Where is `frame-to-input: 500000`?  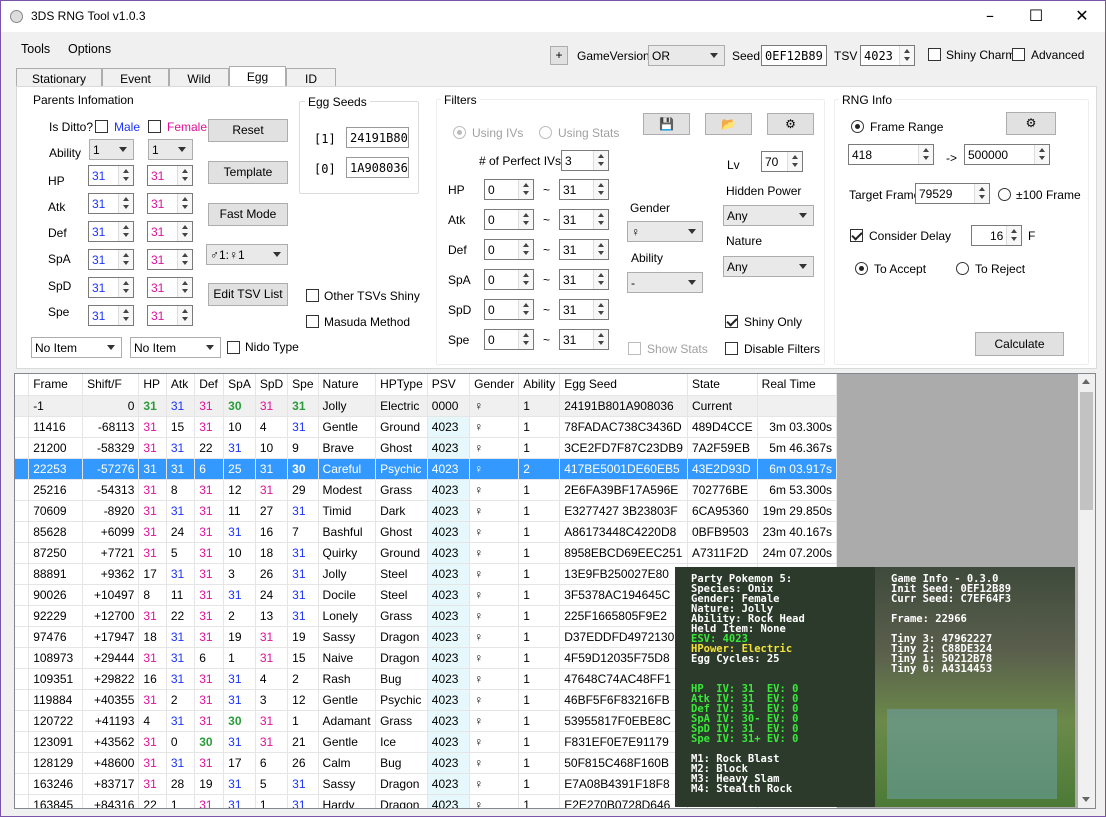 frame-to-input: 500000 is located at coordinates (1007, 154).